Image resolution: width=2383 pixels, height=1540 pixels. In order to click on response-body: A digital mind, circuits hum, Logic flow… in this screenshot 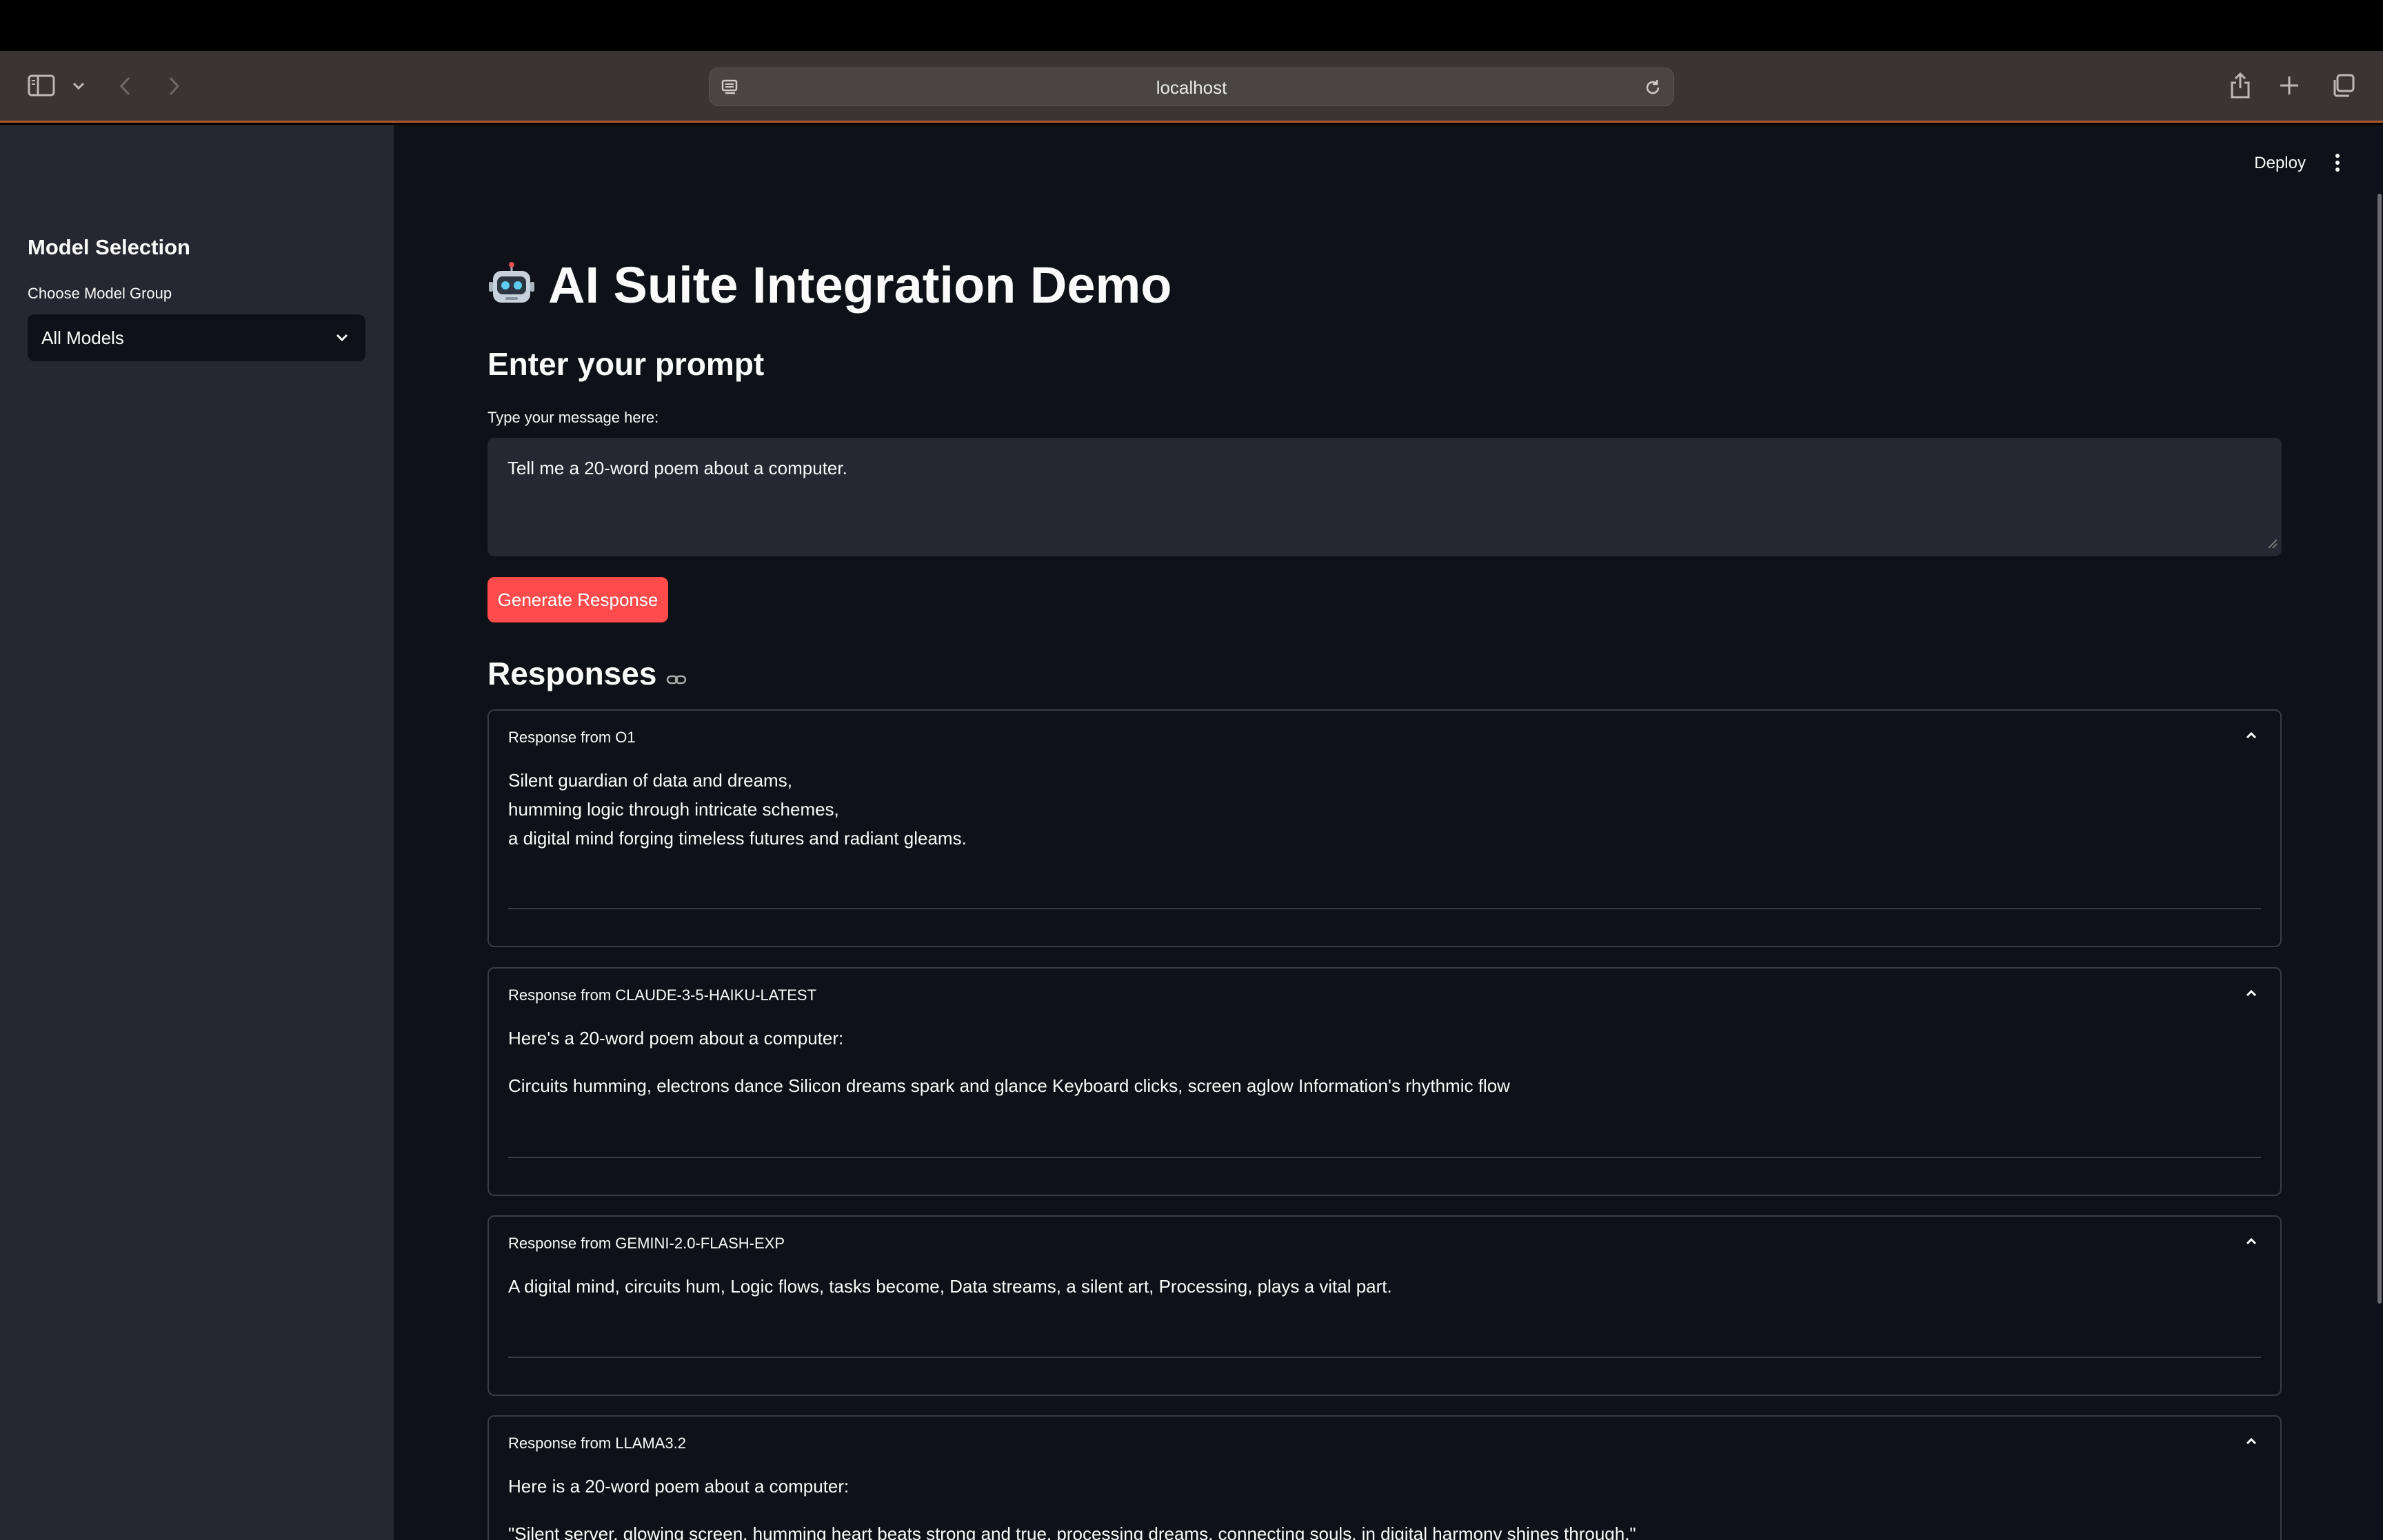, I will do `click(1384, 1287)`.